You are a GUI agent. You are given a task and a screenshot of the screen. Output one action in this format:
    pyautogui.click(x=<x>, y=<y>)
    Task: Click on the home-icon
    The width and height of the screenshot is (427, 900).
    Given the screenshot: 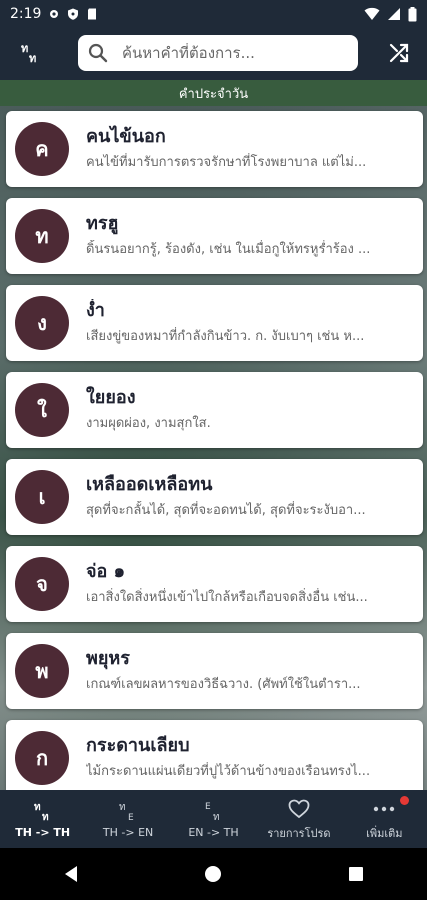 What is the action you would take?
    pyautogui.click(x=213, y=874)
    